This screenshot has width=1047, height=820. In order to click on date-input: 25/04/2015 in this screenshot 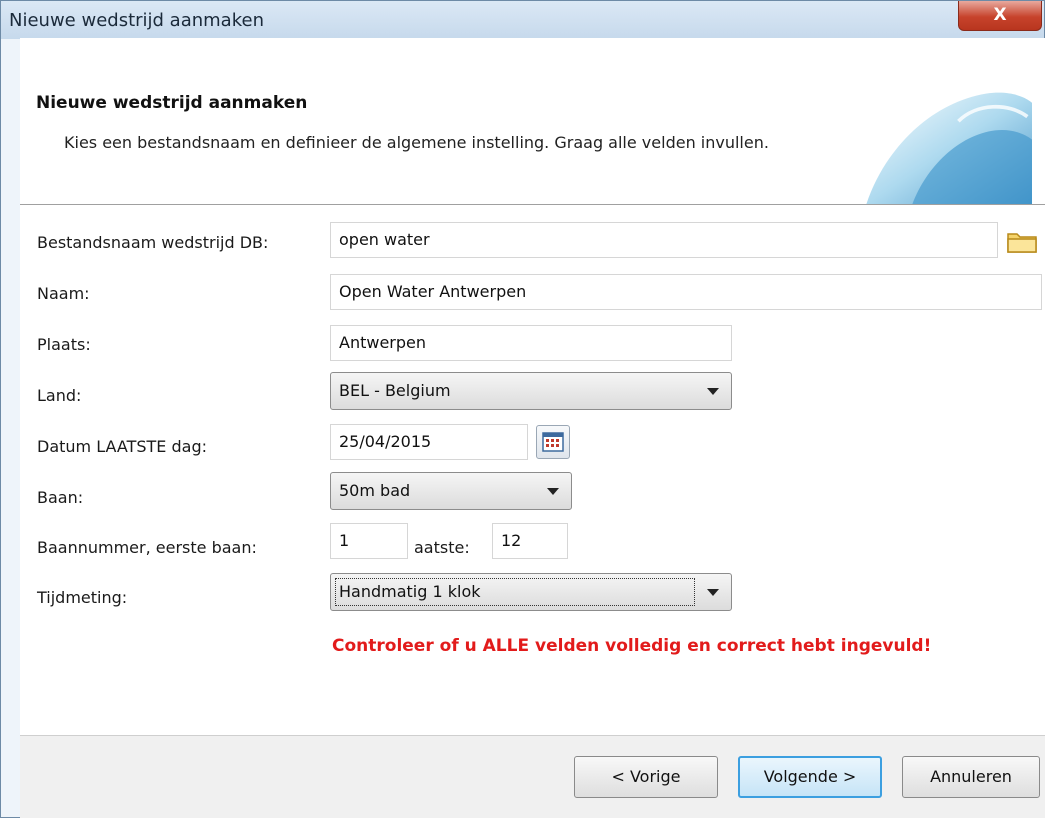, I will do `click(429, 442)`.